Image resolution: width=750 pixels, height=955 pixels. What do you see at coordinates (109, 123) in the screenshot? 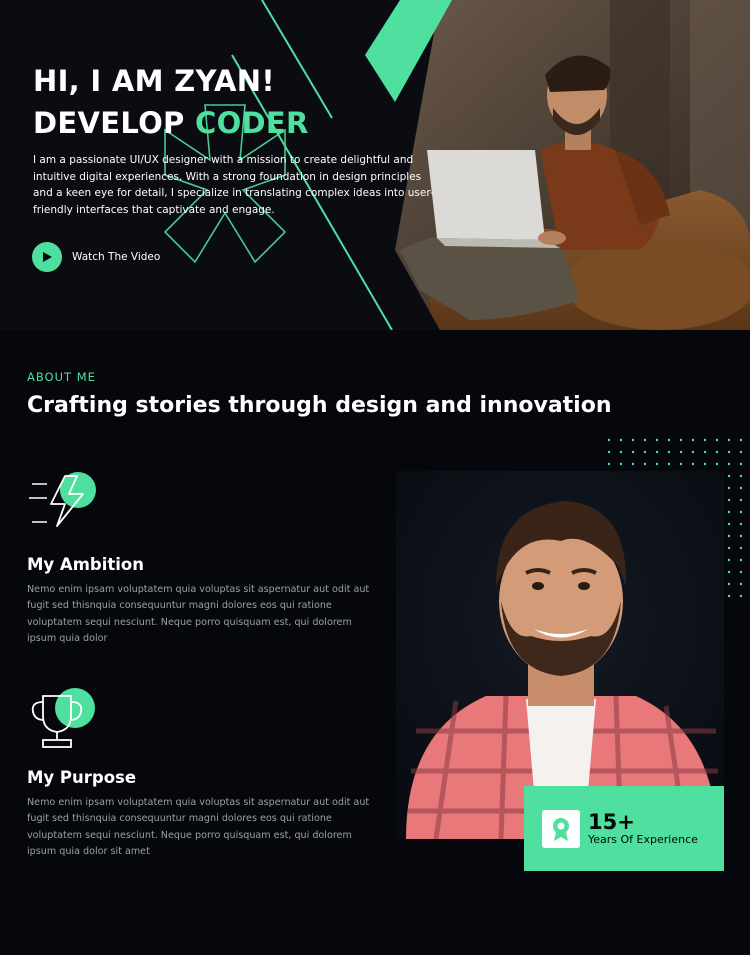
I see `hero-heading-line2-white: DEVELOP` at bounding box center [109, 123].